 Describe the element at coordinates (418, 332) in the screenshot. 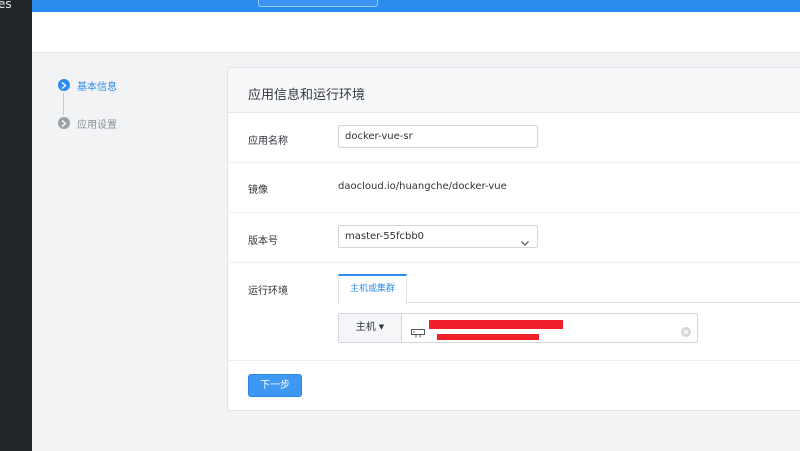

I see `server-icon` at that location.